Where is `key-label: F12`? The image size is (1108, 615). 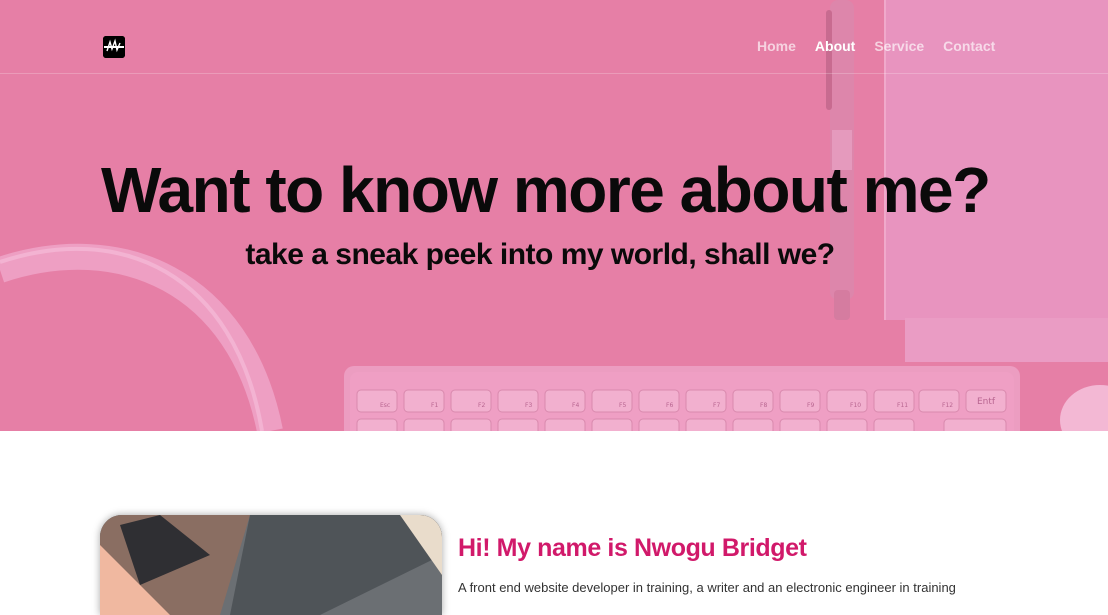
key-label: F12 is located at coordinates (947, 405).